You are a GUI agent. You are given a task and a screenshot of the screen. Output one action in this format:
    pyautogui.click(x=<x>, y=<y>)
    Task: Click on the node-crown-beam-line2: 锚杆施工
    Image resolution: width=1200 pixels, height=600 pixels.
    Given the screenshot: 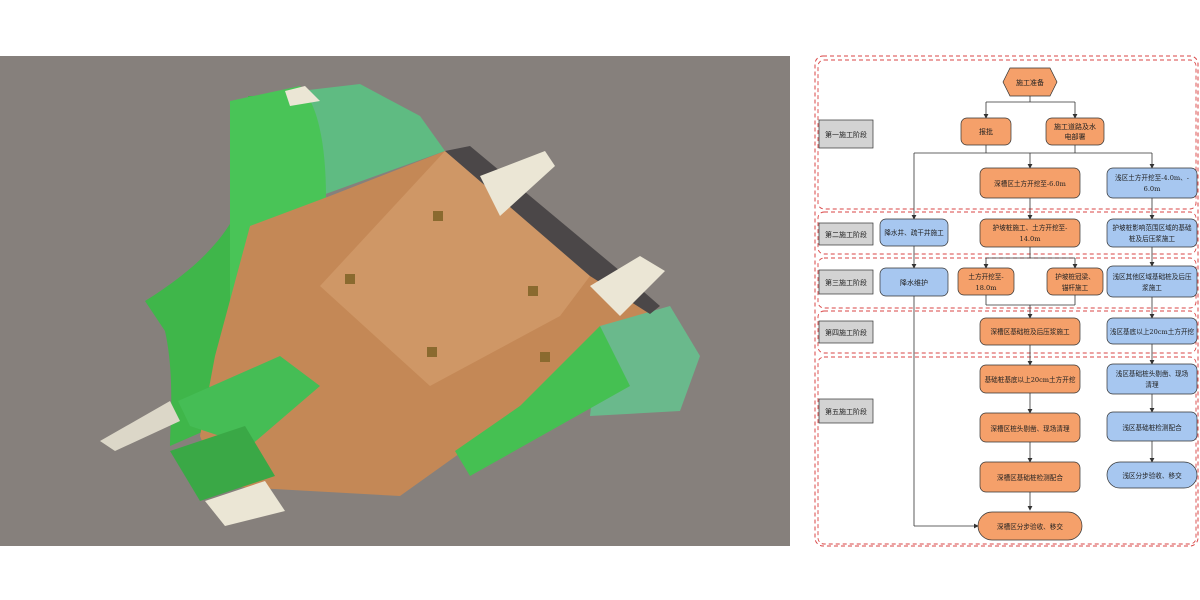 What is the action you would take?
    pyautogui.click(x=1075, y=287)
    